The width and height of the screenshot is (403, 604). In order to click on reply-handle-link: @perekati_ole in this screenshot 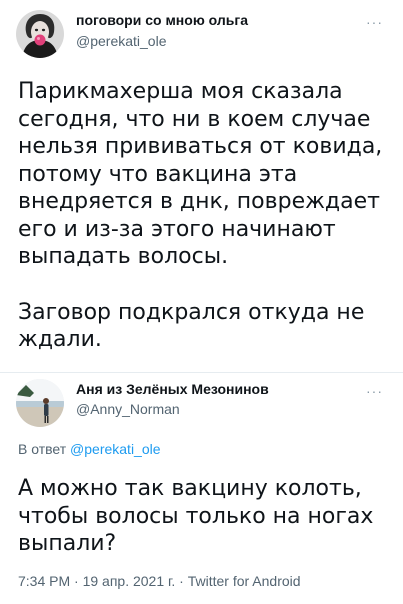, I will do `click(115, 449)`.